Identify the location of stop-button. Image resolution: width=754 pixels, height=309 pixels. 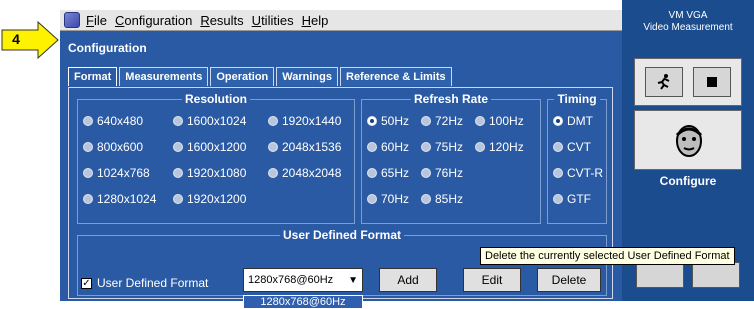
(712, 82).